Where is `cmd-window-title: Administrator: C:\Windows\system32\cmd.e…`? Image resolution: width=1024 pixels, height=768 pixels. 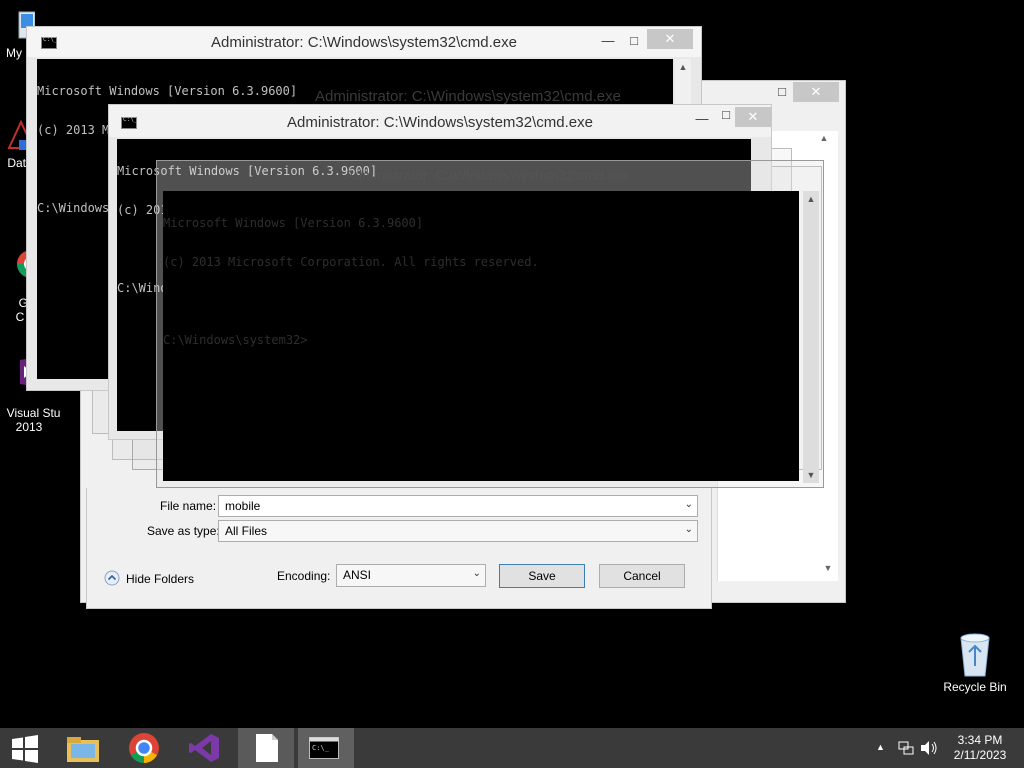
cmd-window-title: Administrator: C:\Windows\system32\cmd.e… is located at coordinates (440, 122).